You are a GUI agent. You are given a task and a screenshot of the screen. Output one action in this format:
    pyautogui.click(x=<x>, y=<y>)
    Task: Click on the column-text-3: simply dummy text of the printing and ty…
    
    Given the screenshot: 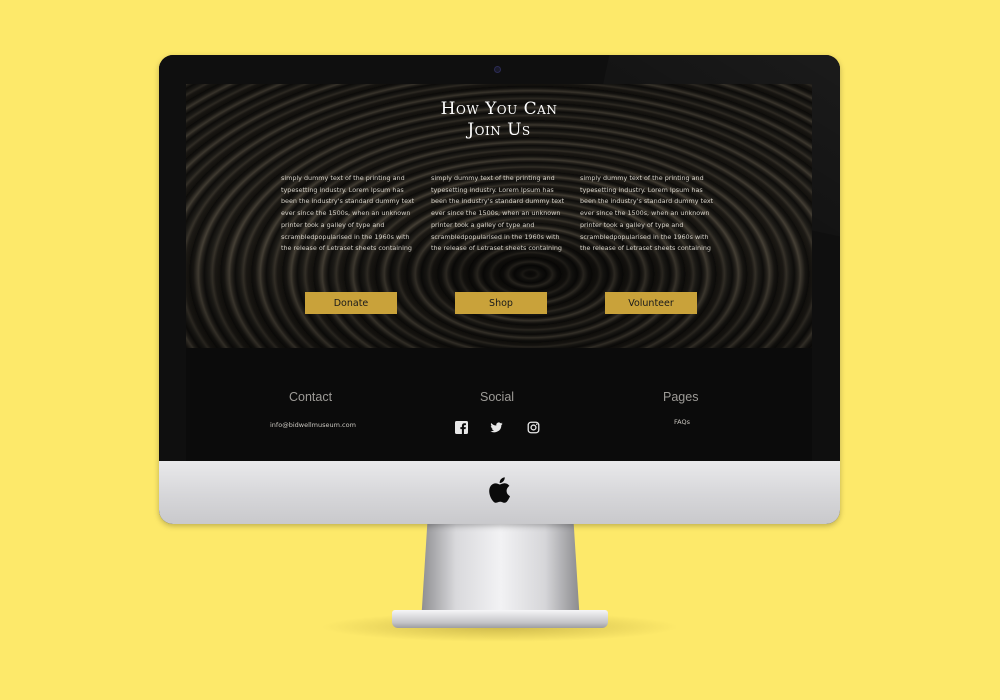 What is the action you would take?
    pyautogui.click(x=647, y=213)
    